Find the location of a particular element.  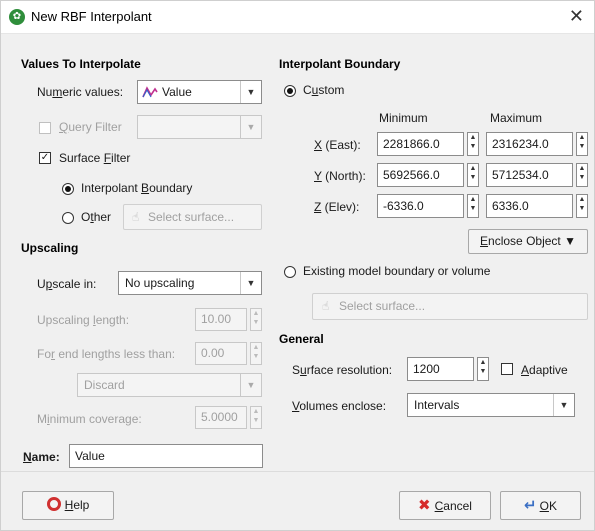

mnemonic: A is located at coordinates (525, 370).